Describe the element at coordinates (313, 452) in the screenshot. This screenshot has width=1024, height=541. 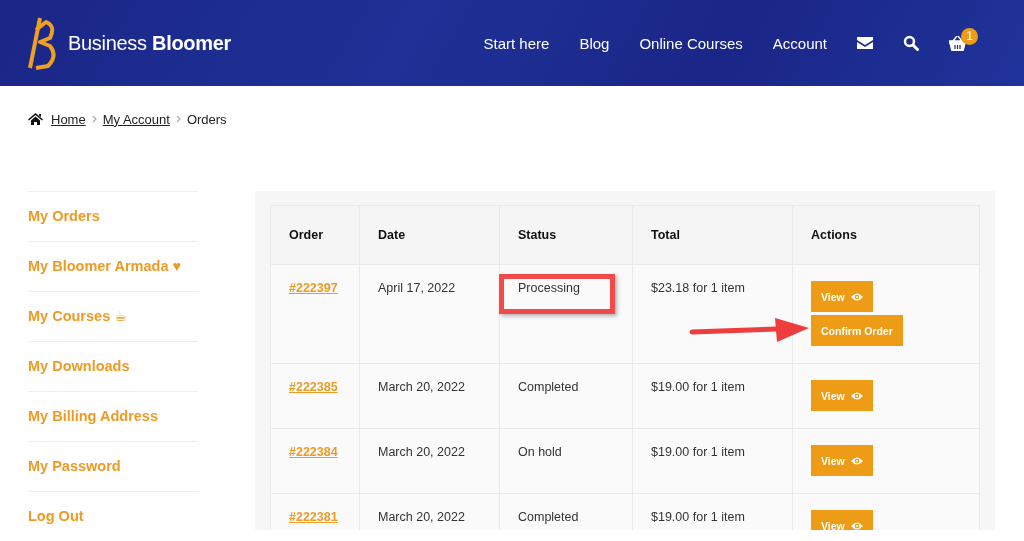
I see `order-number-link: #222384` at that location.